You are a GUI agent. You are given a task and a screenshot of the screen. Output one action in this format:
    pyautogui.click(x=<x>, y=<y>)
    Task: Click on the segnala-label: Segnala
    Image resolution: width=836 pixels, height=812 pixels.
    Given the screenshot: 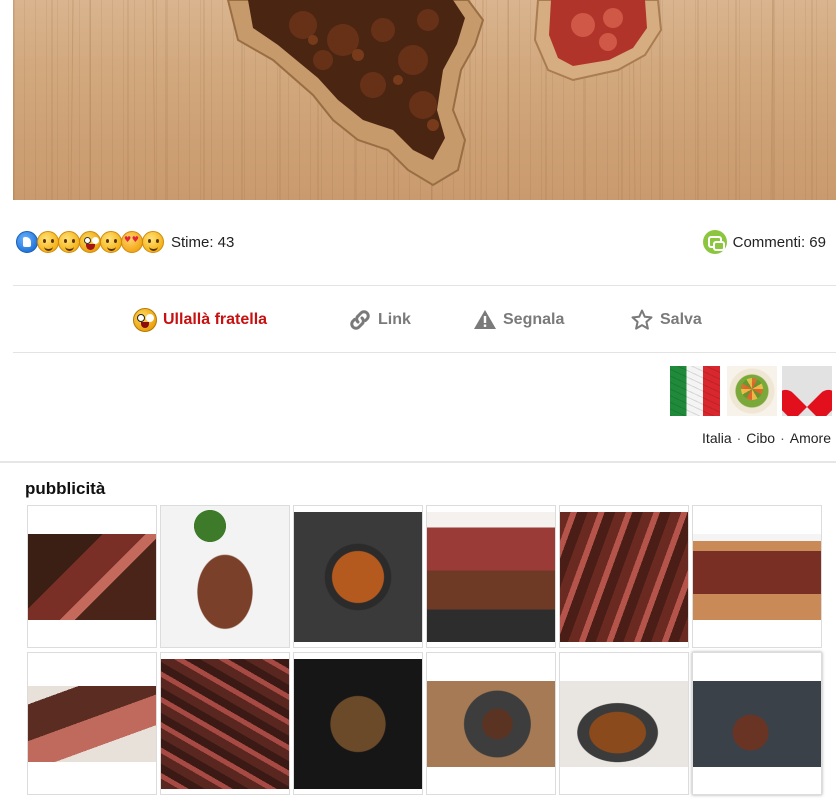 What is the action you would take?
    pyautogui.click(x=534, y=319)
    